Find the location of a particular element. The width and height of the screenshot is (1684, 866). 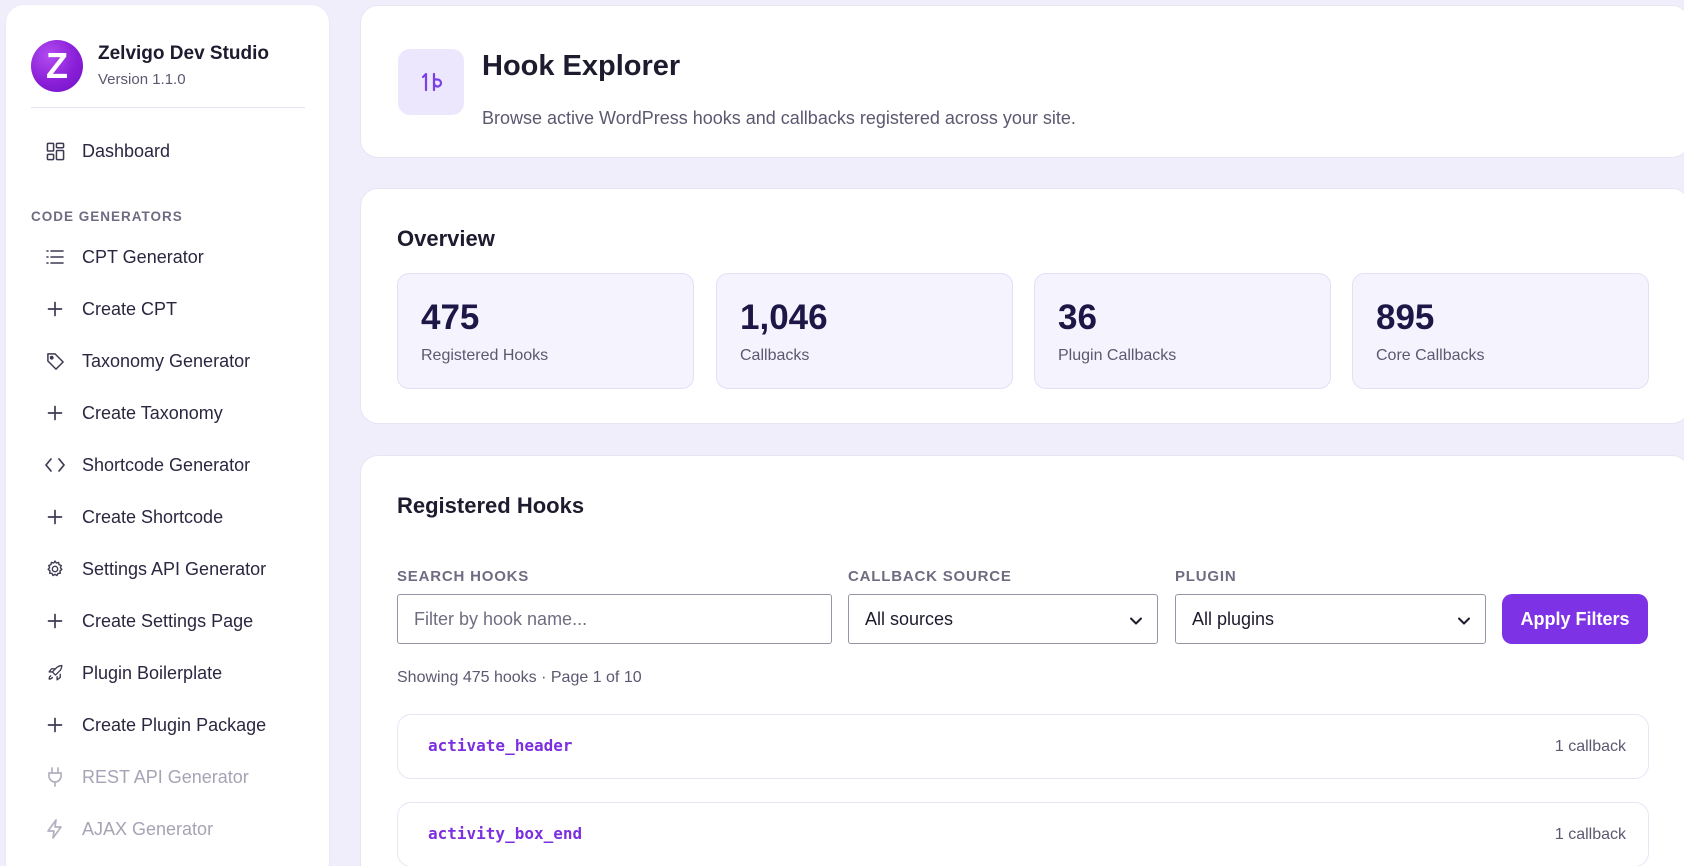

stat-value: 1,046 is located at coordinates (784, 317).